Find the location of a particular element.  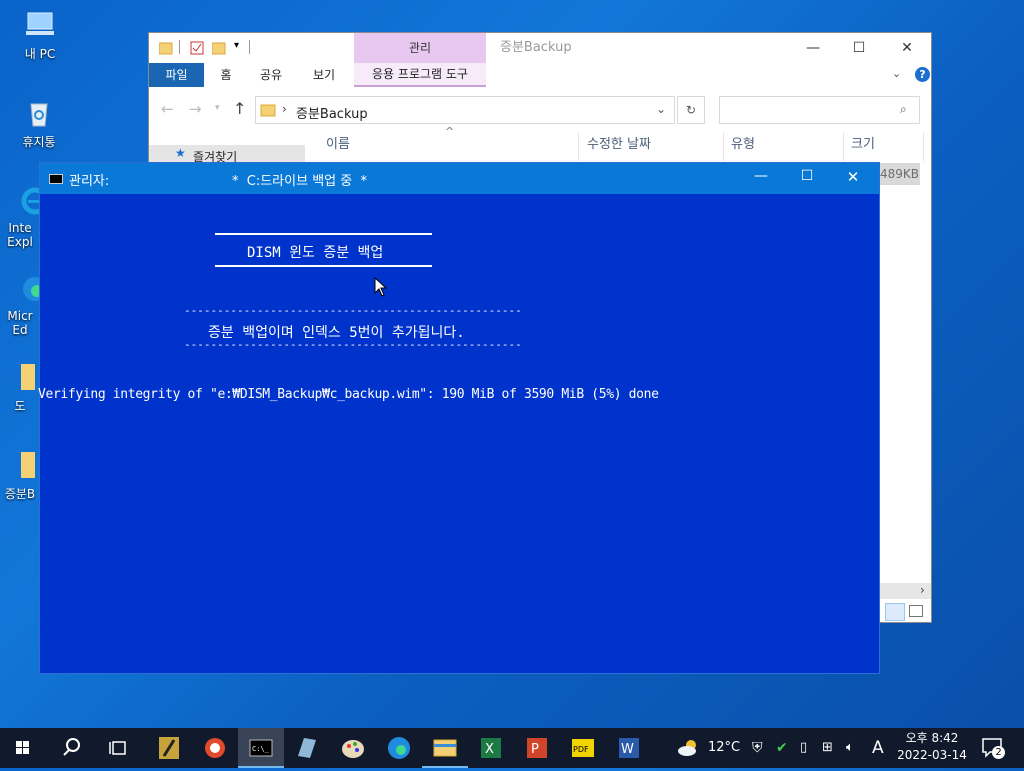

input-method-indicator: A is located at coordinates (878, 748).